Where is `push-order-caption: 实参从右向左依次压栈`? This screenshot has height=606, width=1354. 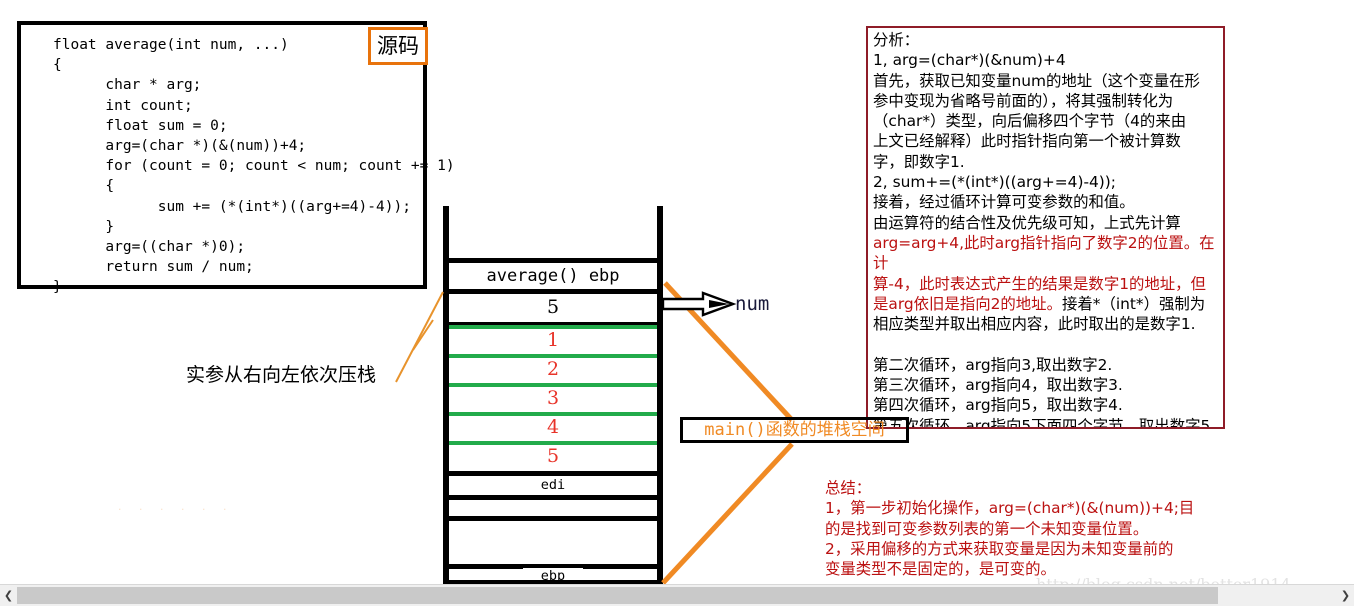 push-order-caption: 实参从右向左依次压栈 is located at coordinates (281, 375).